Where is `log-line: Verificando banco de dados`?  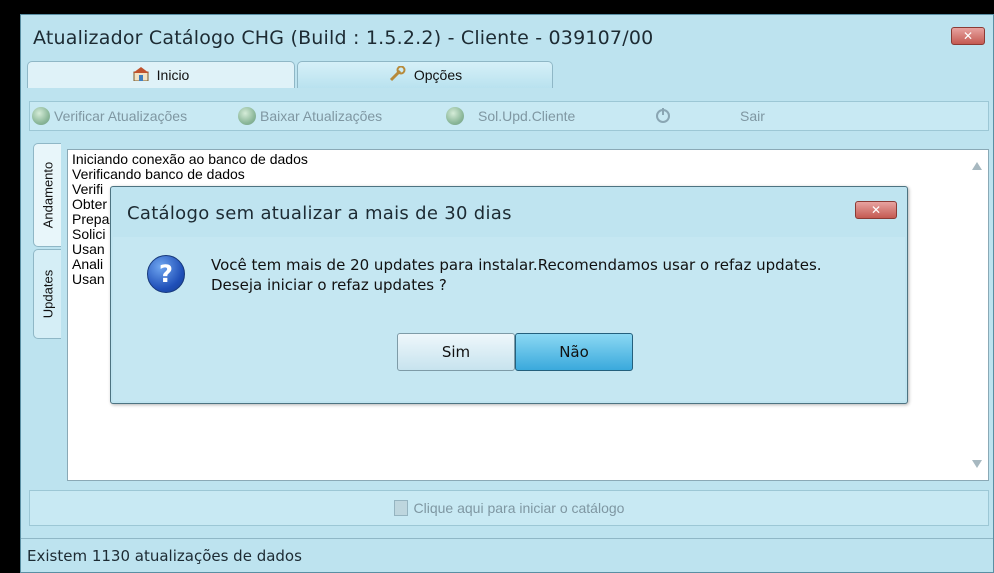
log-line: Verificando banco de dados is located at coordinates (158, 174).